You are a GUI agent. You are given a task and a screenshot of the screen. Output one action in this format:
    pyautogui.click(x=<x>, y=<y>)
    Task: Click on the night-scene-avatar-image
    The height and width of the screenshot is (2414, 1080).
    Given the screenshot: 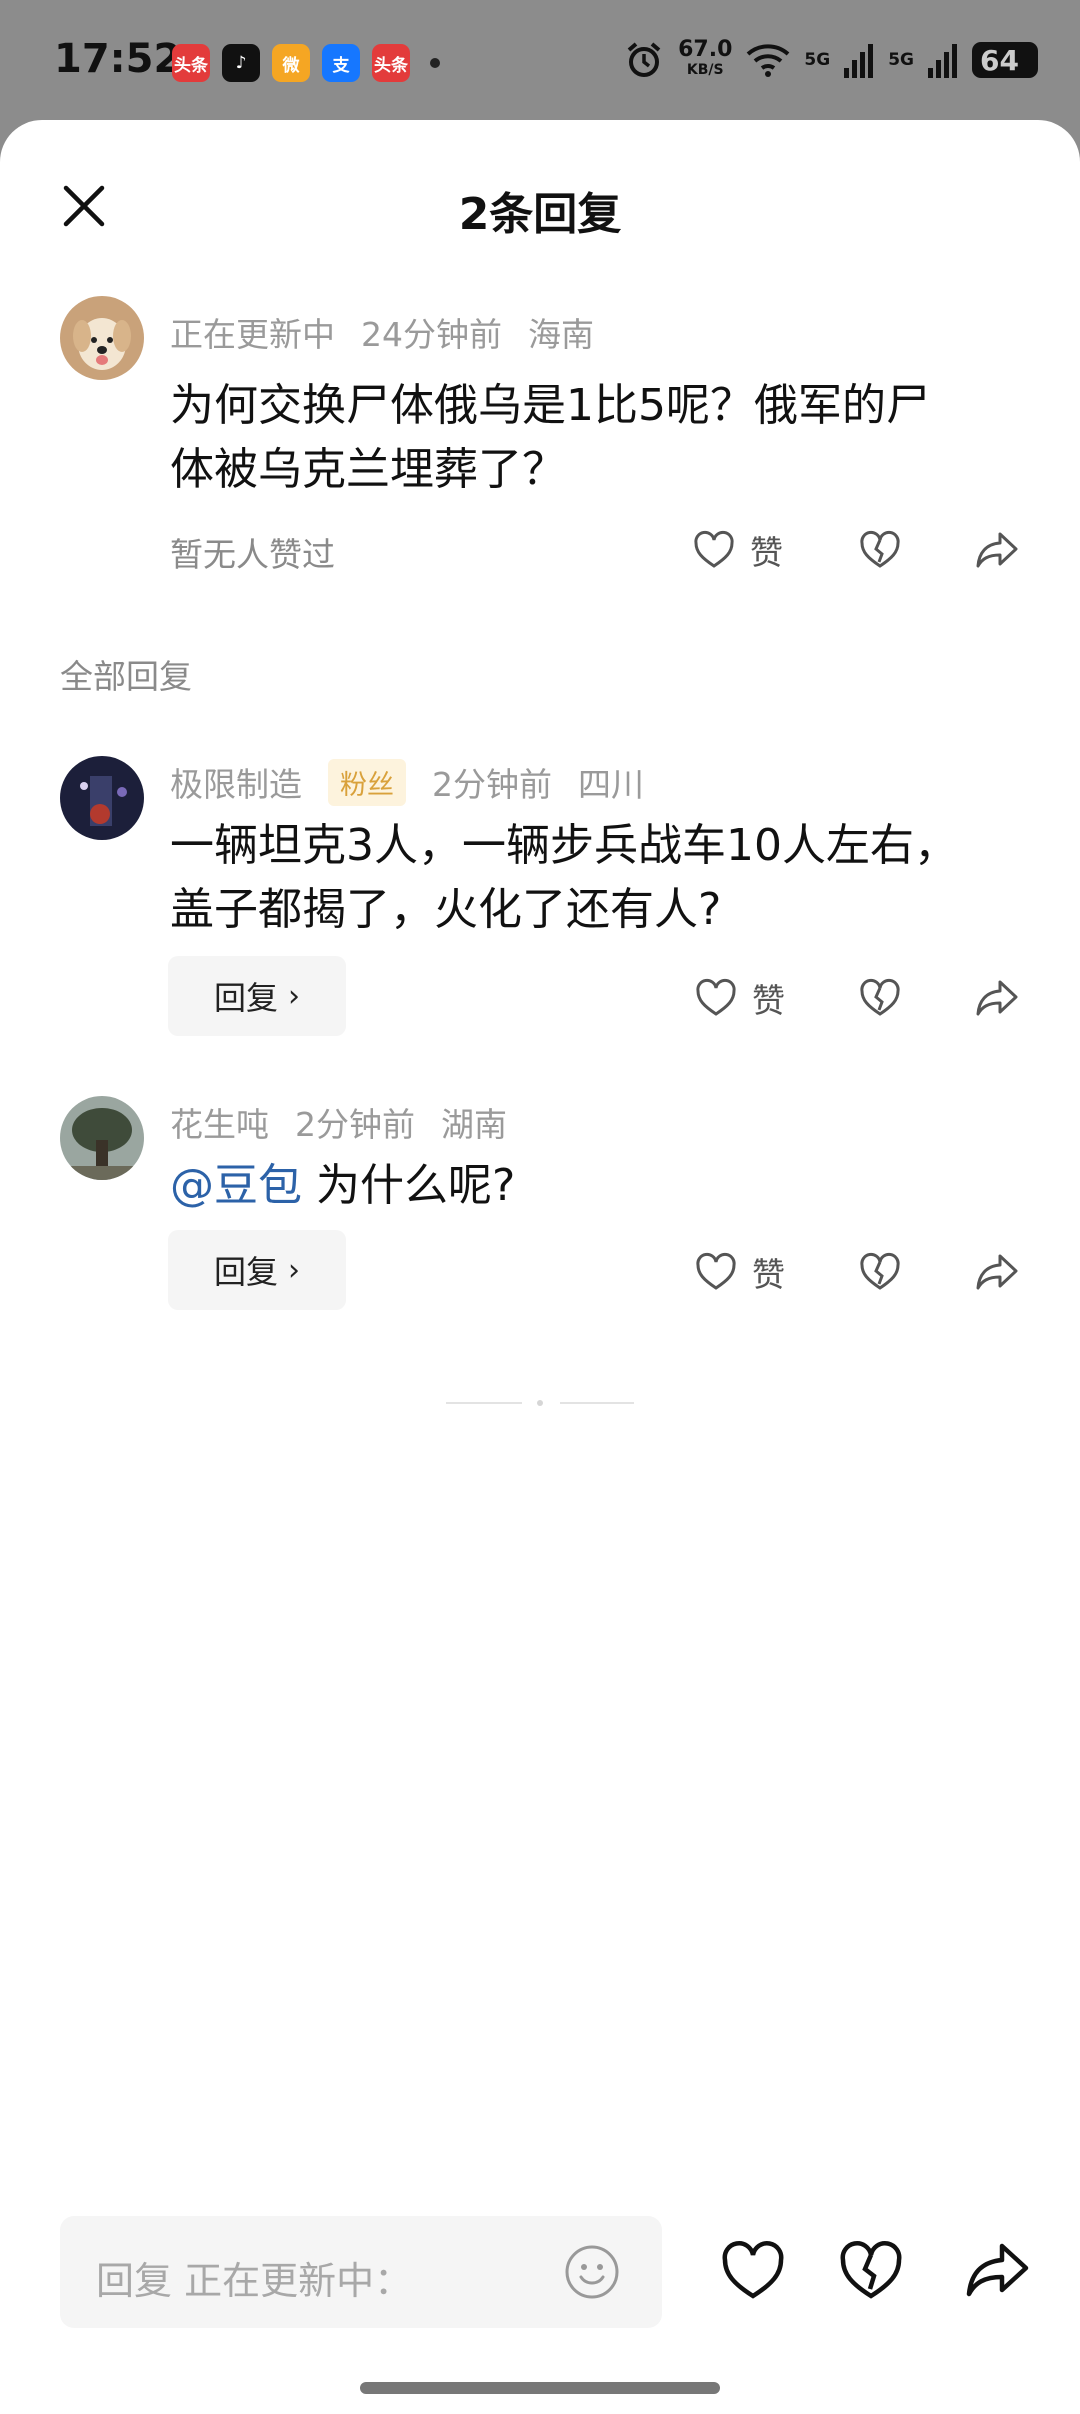 What is the action you would take?
    pyautogui.click(x=102, y=798)
    